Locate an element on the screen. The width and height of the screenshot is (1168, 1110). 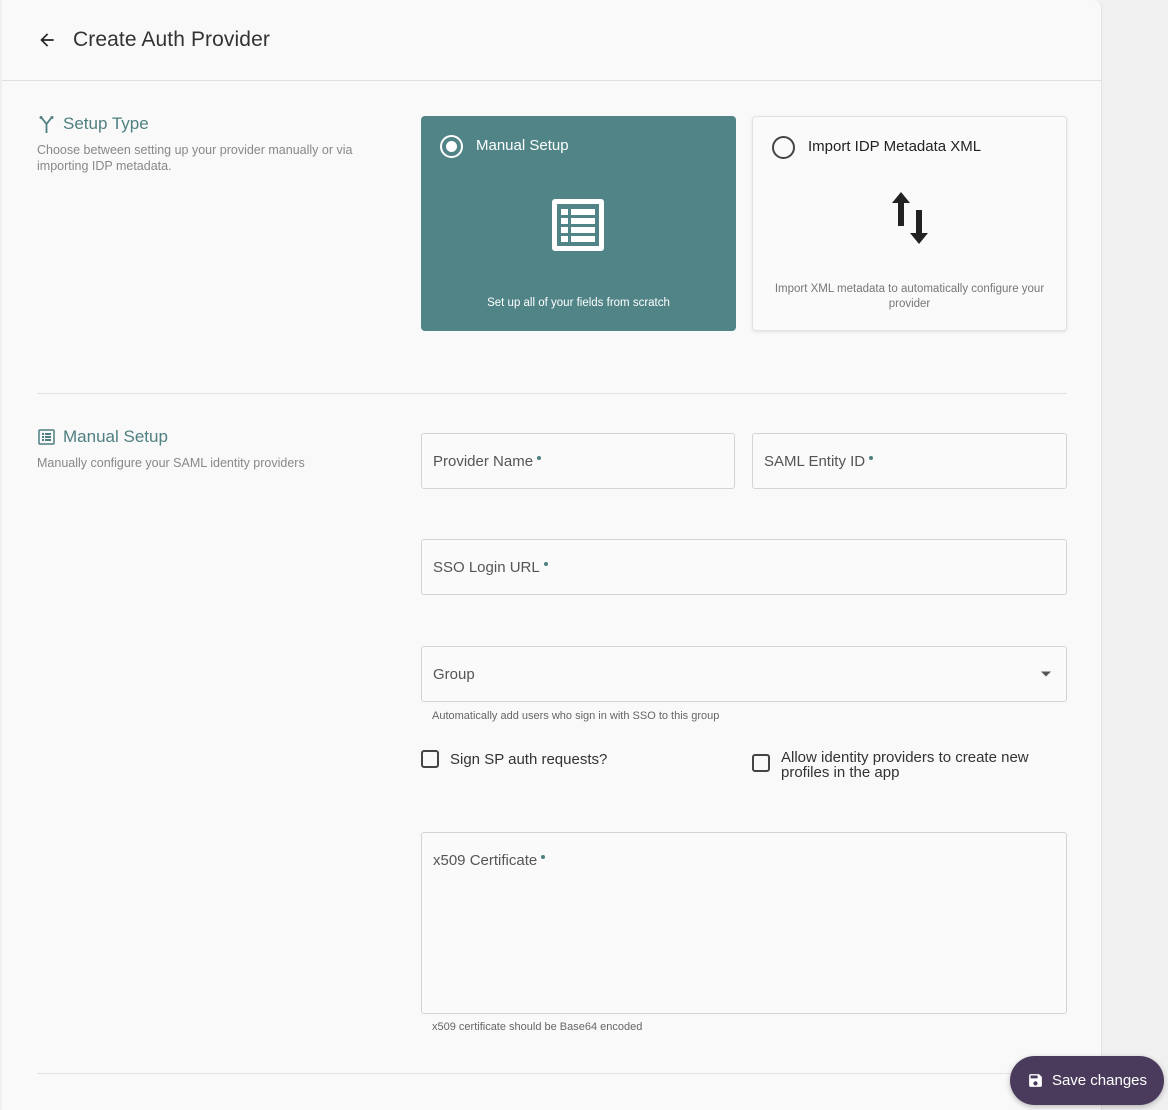
provider-name-input: Provider Name is located at coordinates (578, 461).